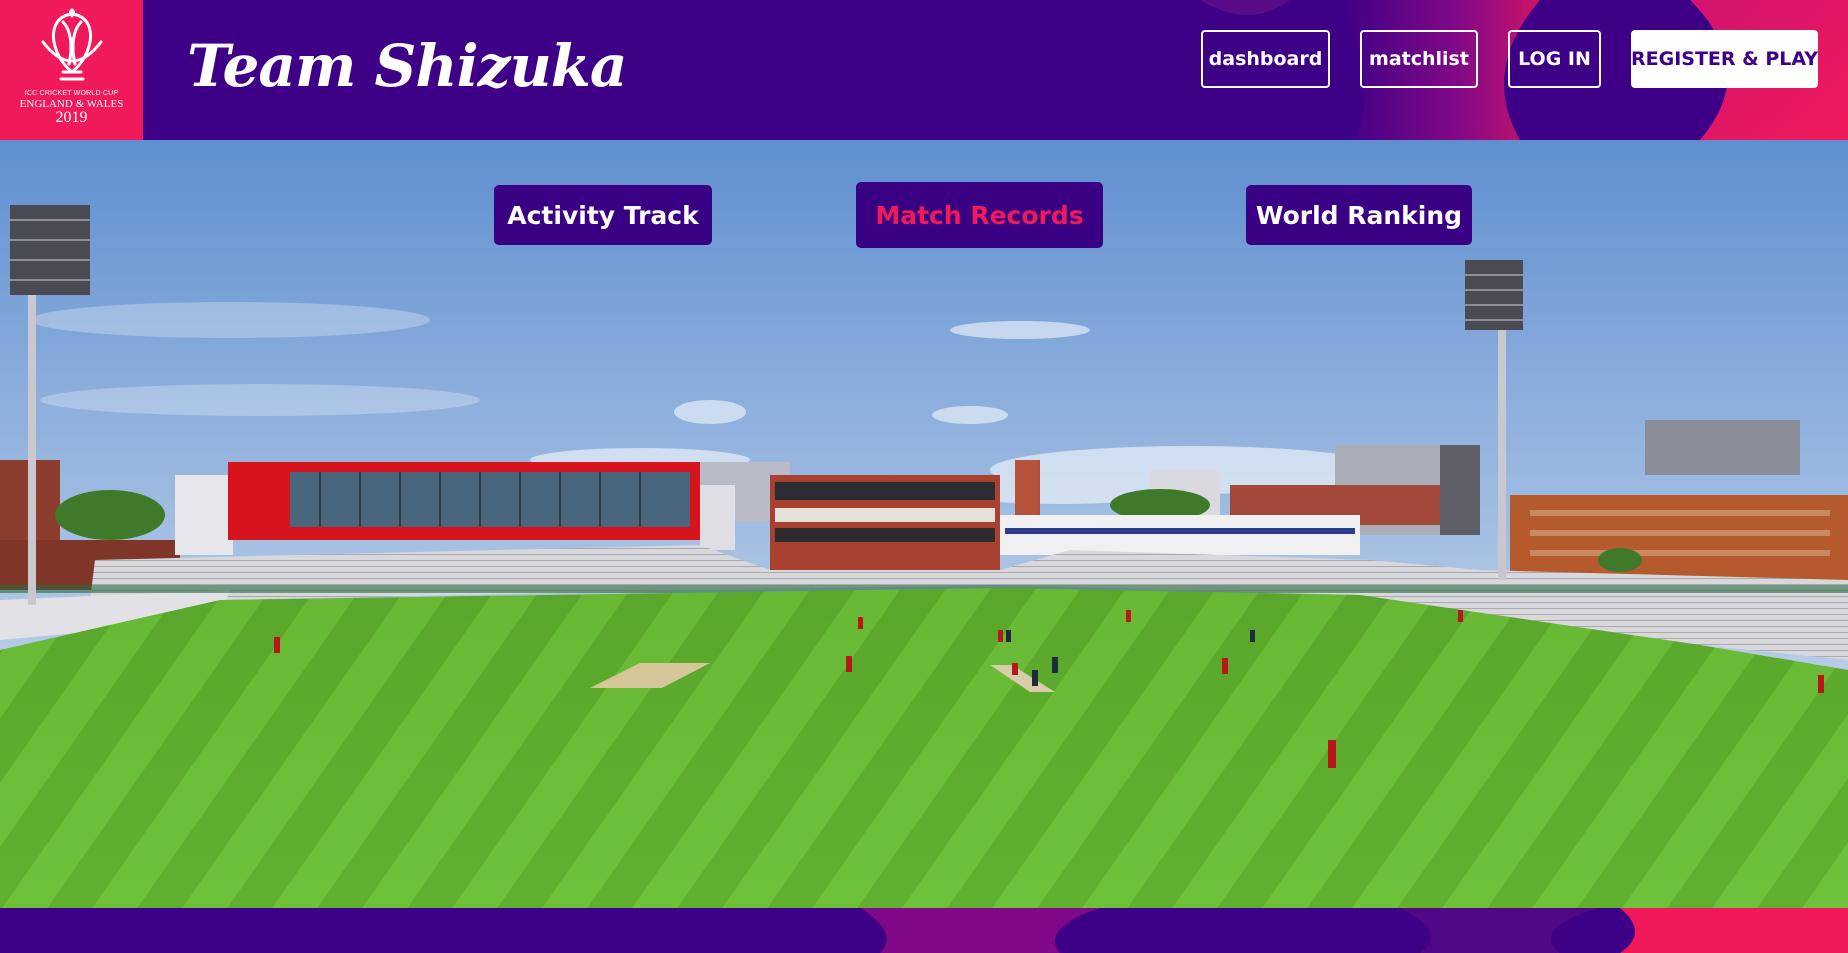 The width and height of the screenshot is (1848, 953). Describe the element at coordinates (1359, 215) in the screenshot. I see `tab-world-ranking: World Ranking` at that location.